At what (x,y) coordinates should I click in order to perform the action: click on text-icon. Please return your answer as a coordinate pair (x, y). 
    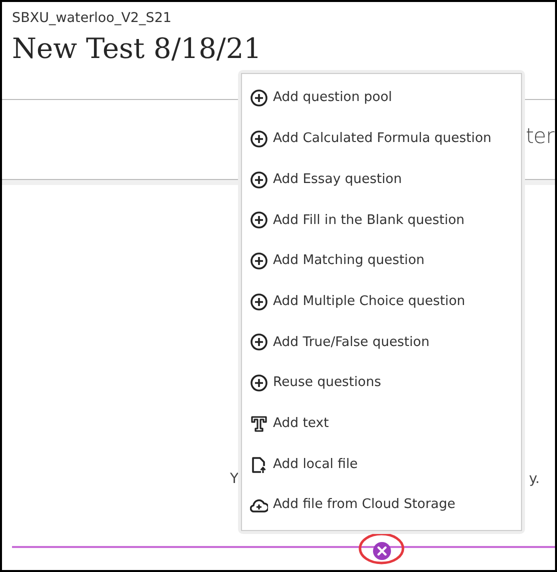
    Looking at the image, I should click on (259, 423).